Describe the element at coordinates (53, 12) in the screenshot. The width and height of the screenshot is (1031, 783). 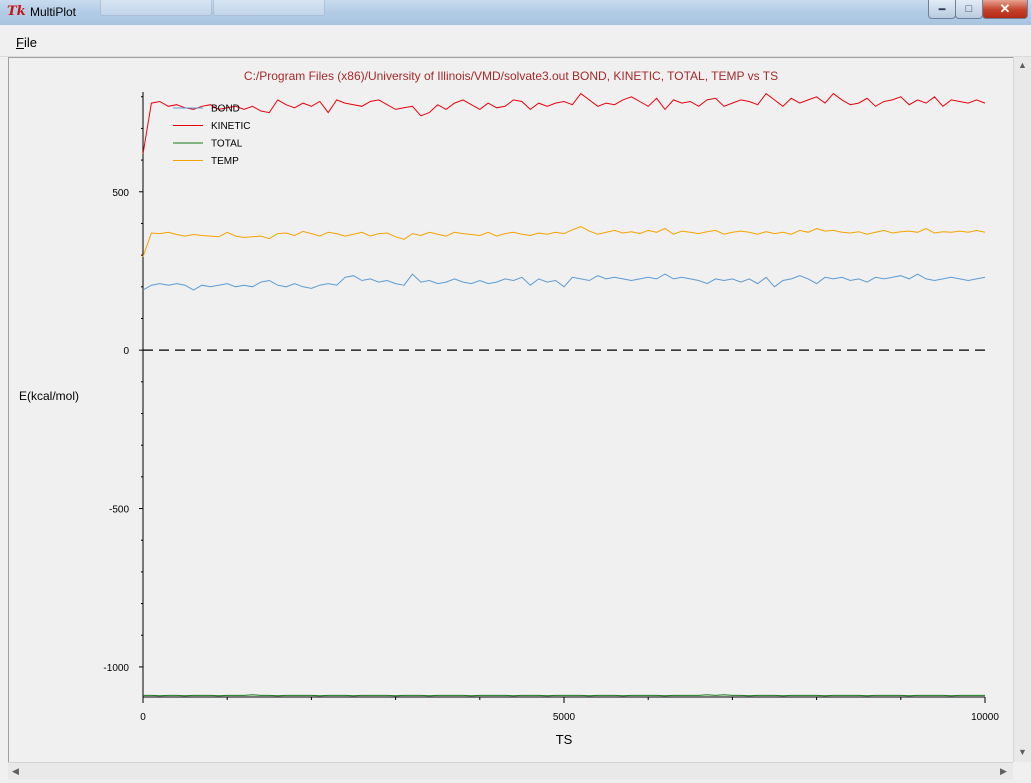
I see `window-title: MultiPlot` at that location.